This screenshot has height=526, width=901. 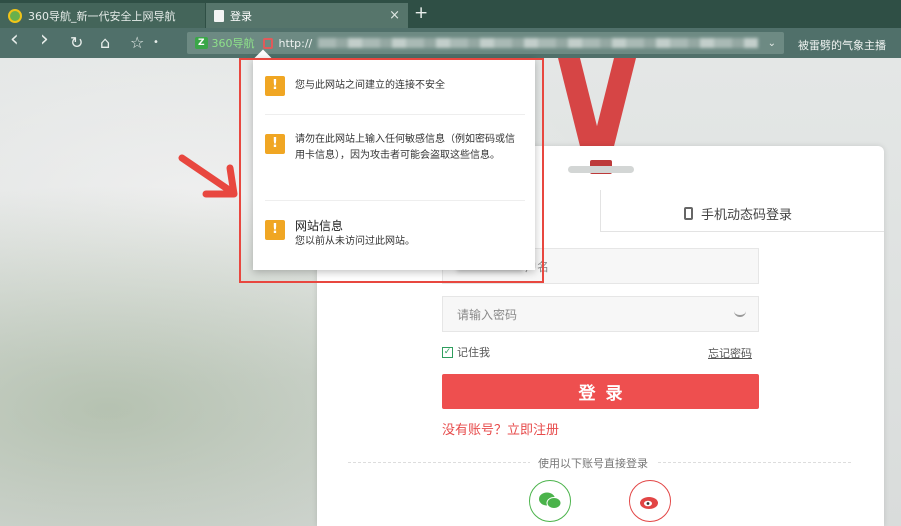 What do you see at coordinates (76, 43) in the screenshot?
I see `reload-icon: ↻` at bounding box center [76, 43].